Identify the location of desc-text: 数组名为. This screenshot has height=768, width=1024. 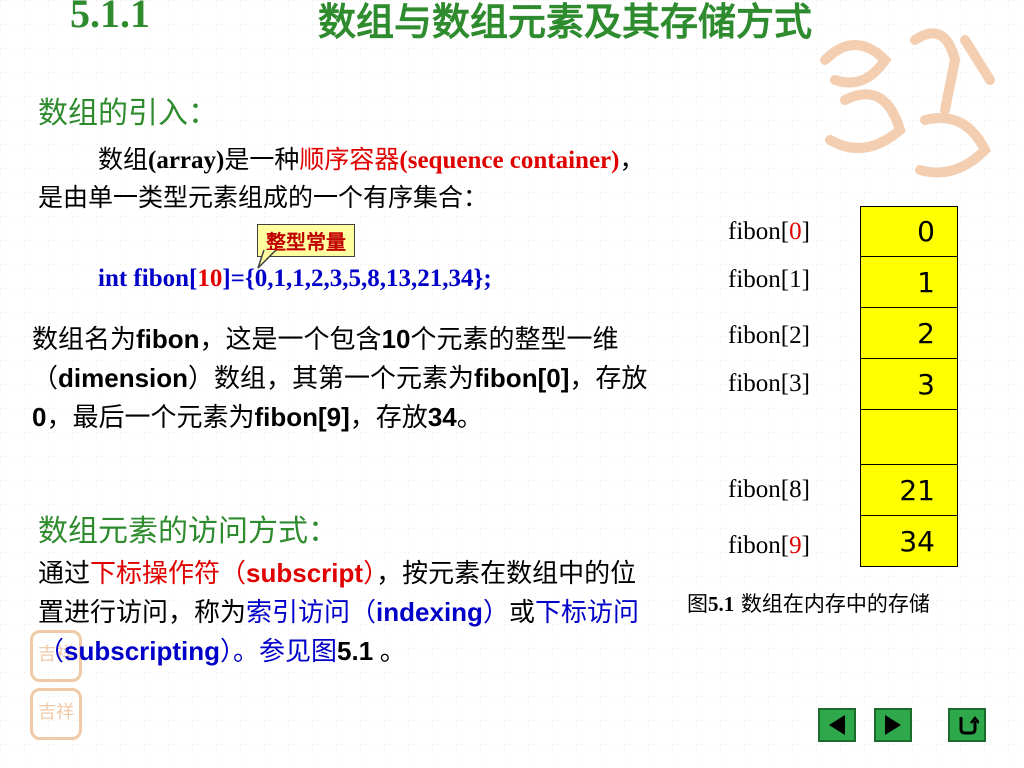
(84, 339).